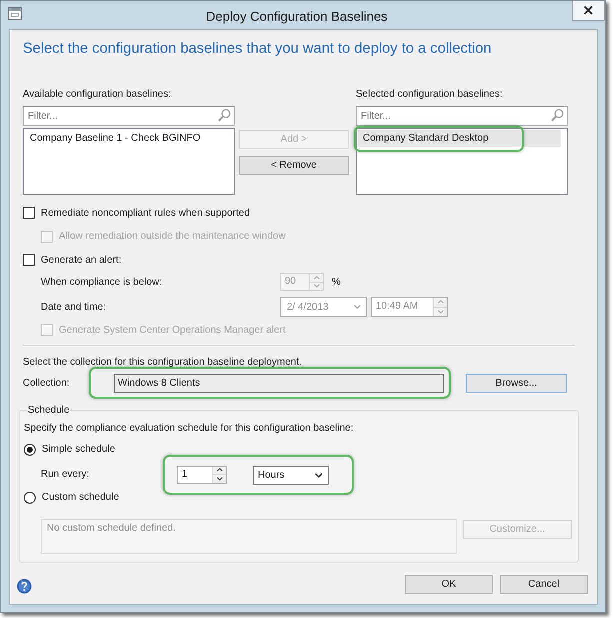 This screenshot has width=613, height=618. Describe the element at coordinates (294, 165) in the screenshot. I see `remove-button: < Remove` at that location.